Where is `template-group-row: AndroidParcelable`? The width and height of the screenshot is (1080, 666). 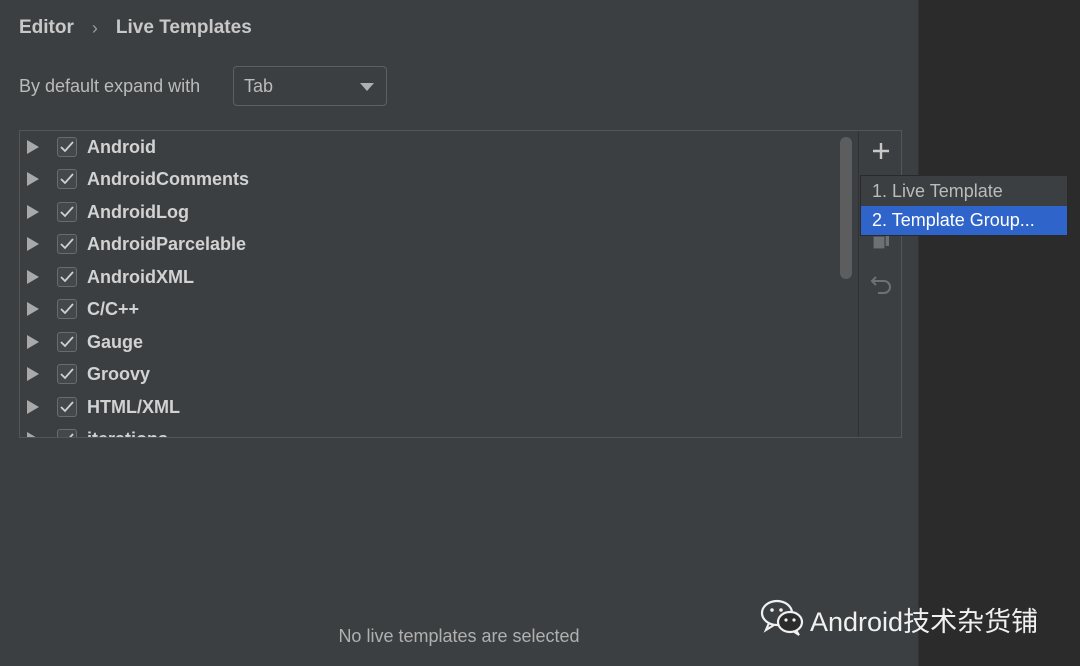
template-group-row: AndroidParcelable is located at coordinates (430, 244).